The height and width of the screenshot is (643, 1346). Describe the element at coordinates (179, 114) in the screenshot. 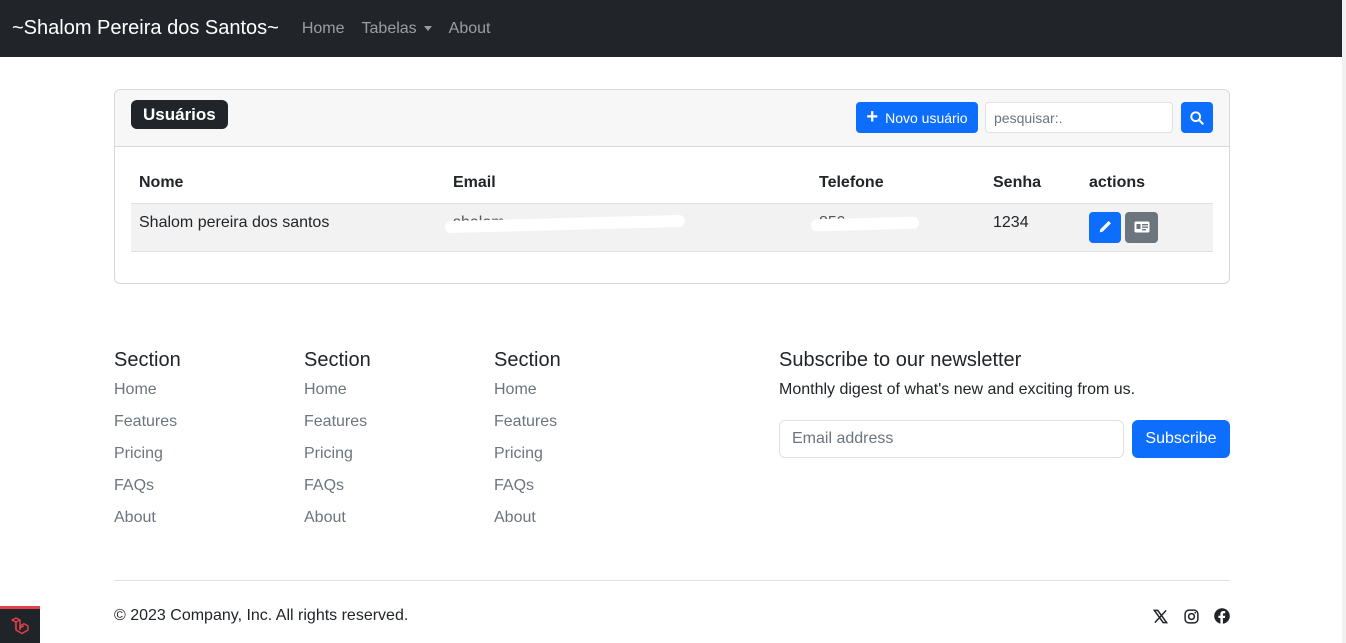

I see `card-title-badge: Usuários` at that location.